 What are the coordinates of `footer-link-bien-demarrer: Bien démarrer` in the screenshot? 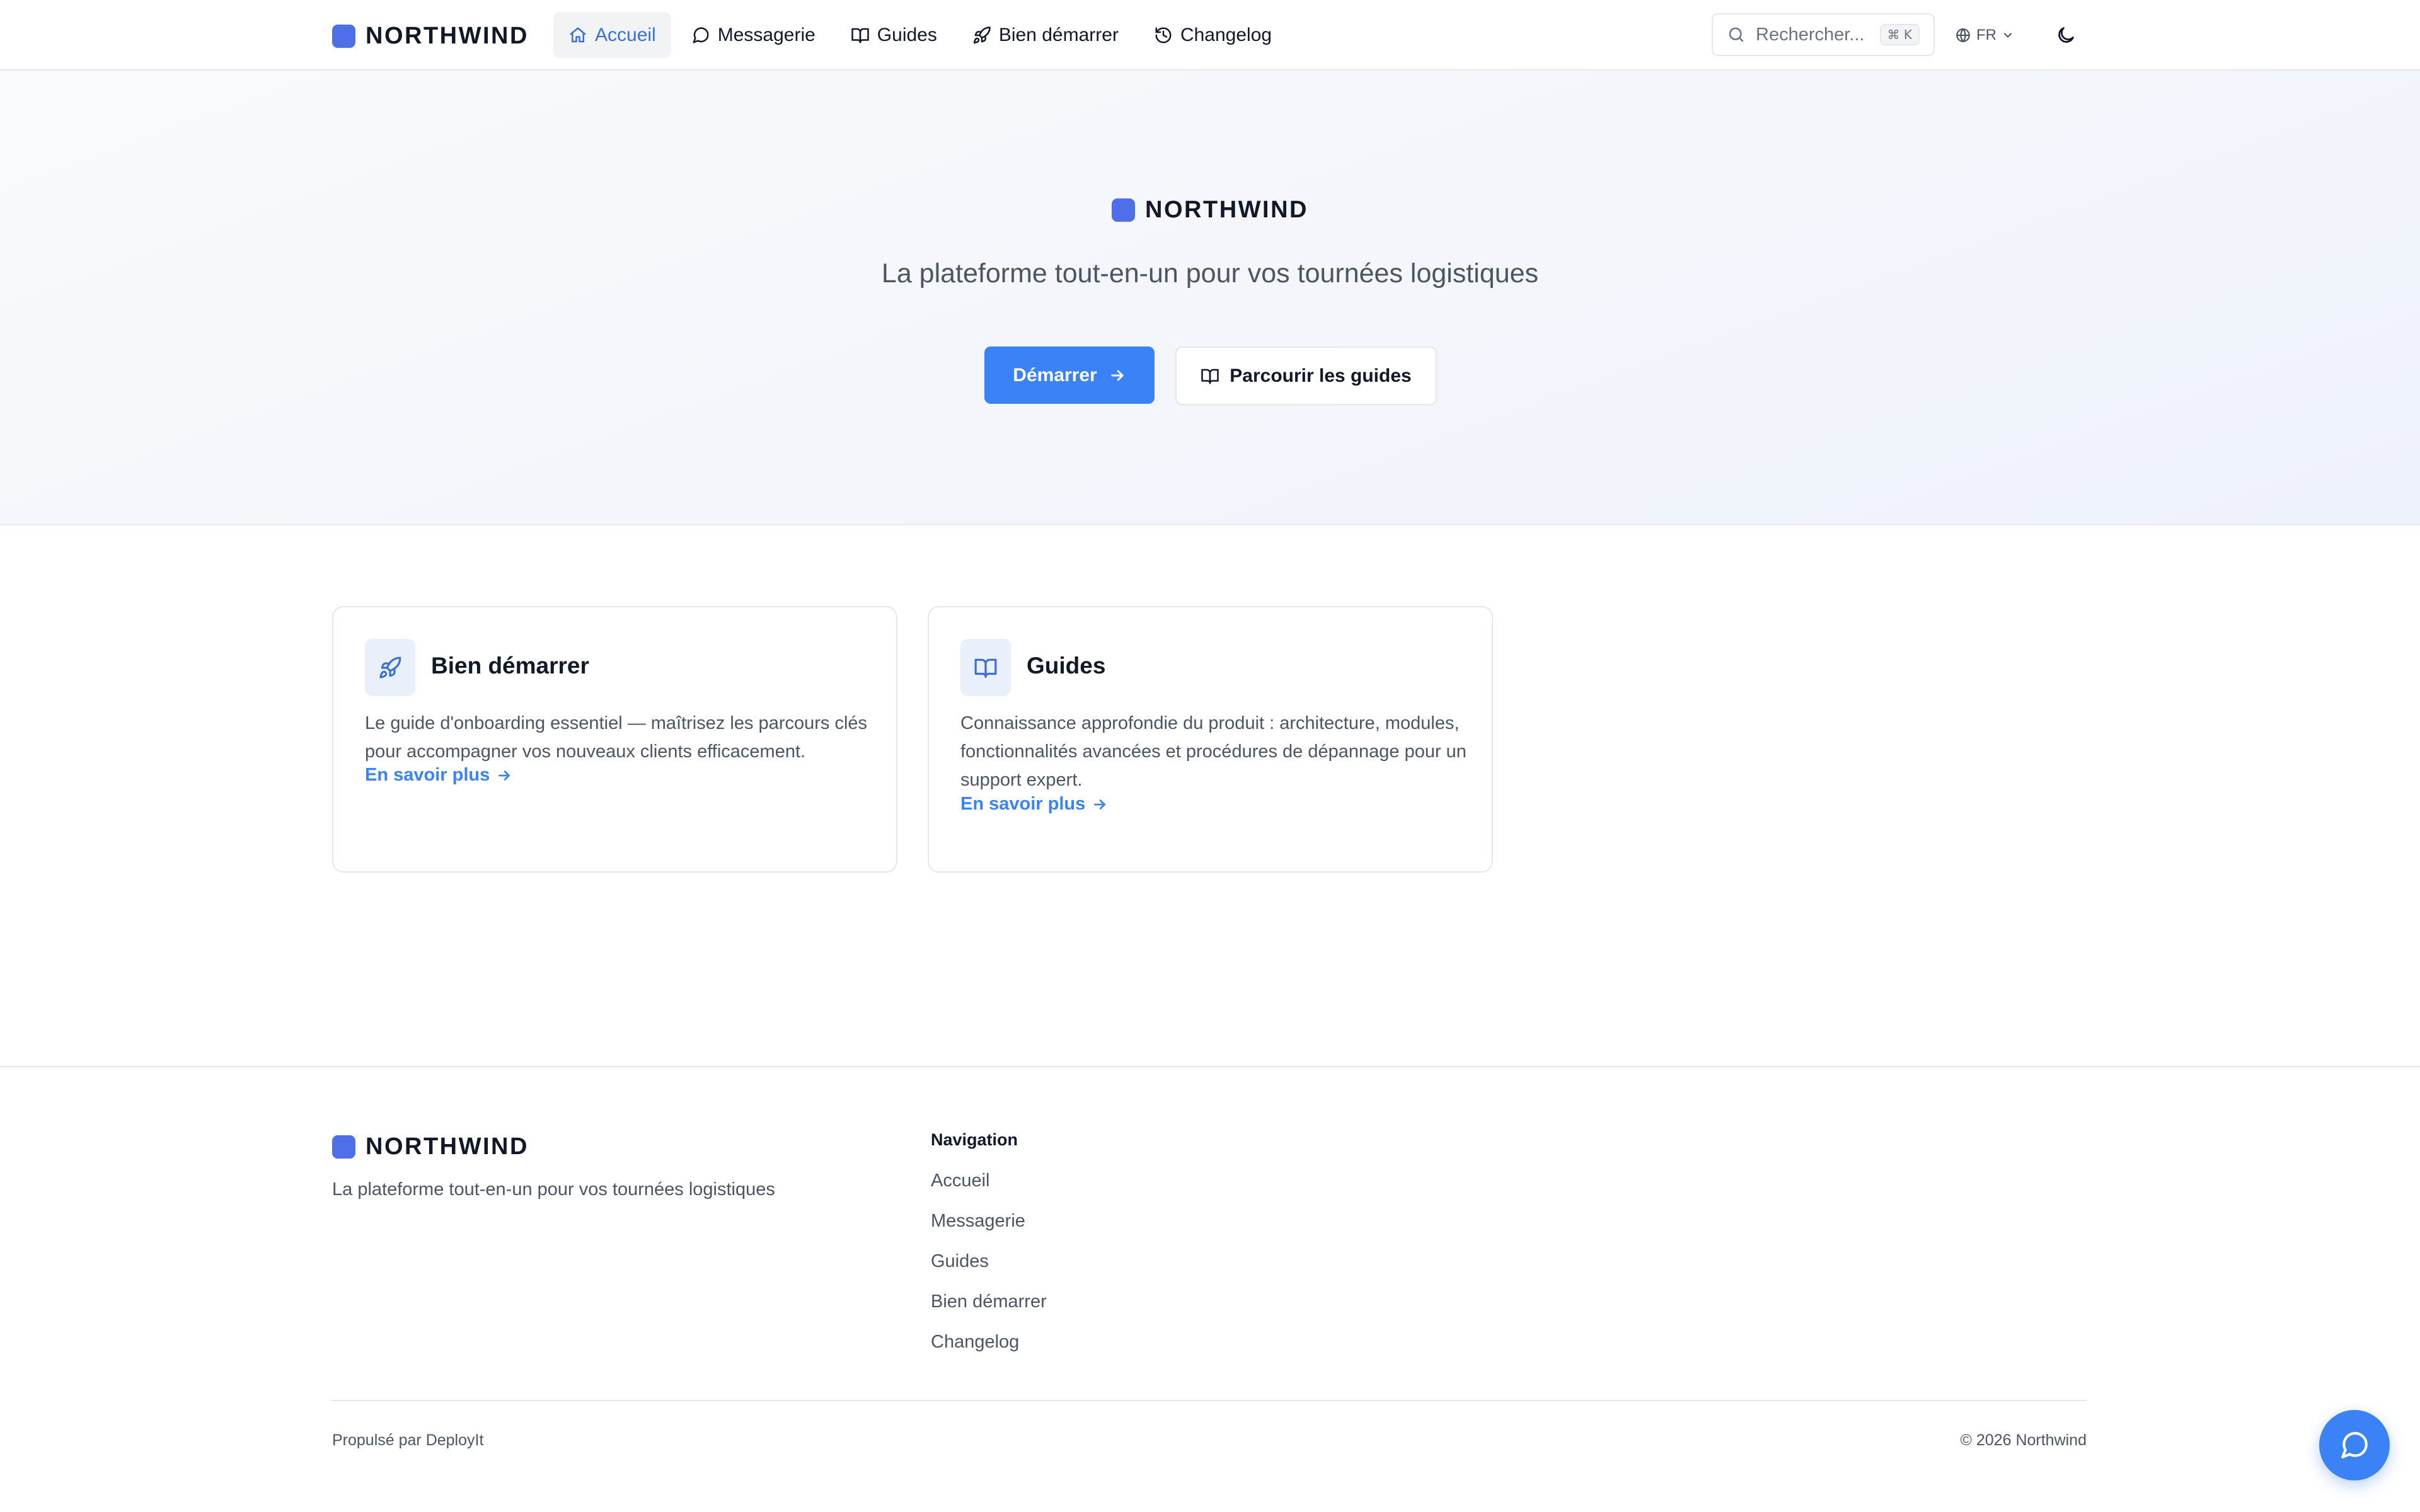 It's located at (989, 1304).